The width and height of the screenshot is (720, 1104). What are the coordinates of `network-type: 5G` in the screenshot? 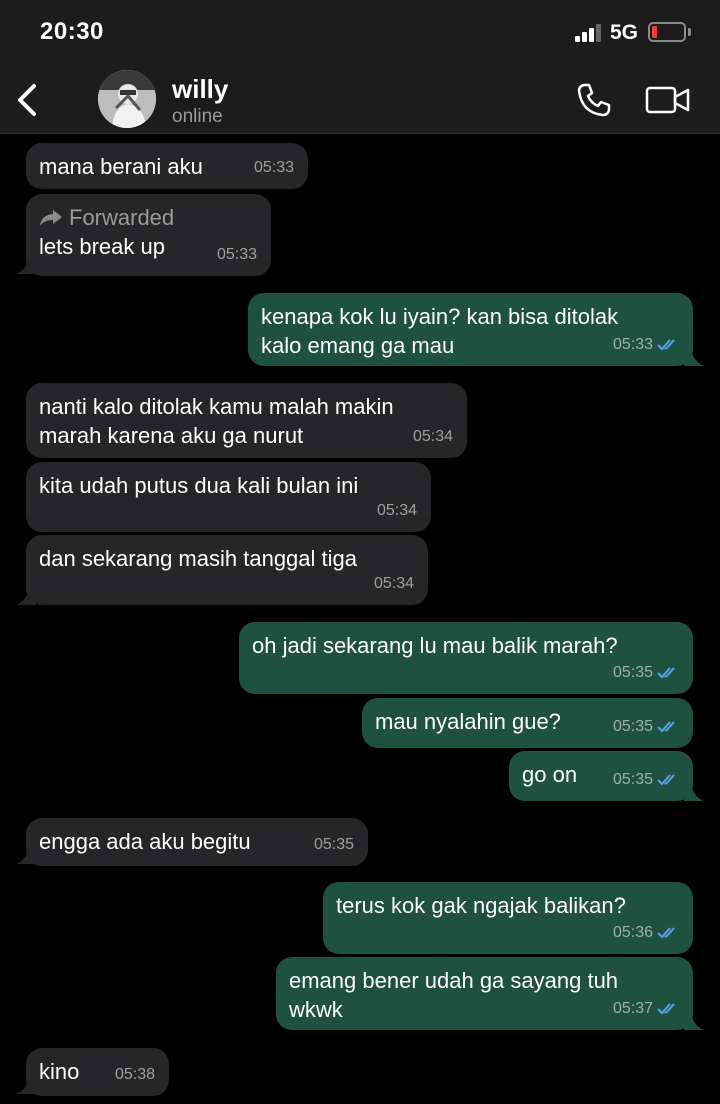 It's located at (624, 32).